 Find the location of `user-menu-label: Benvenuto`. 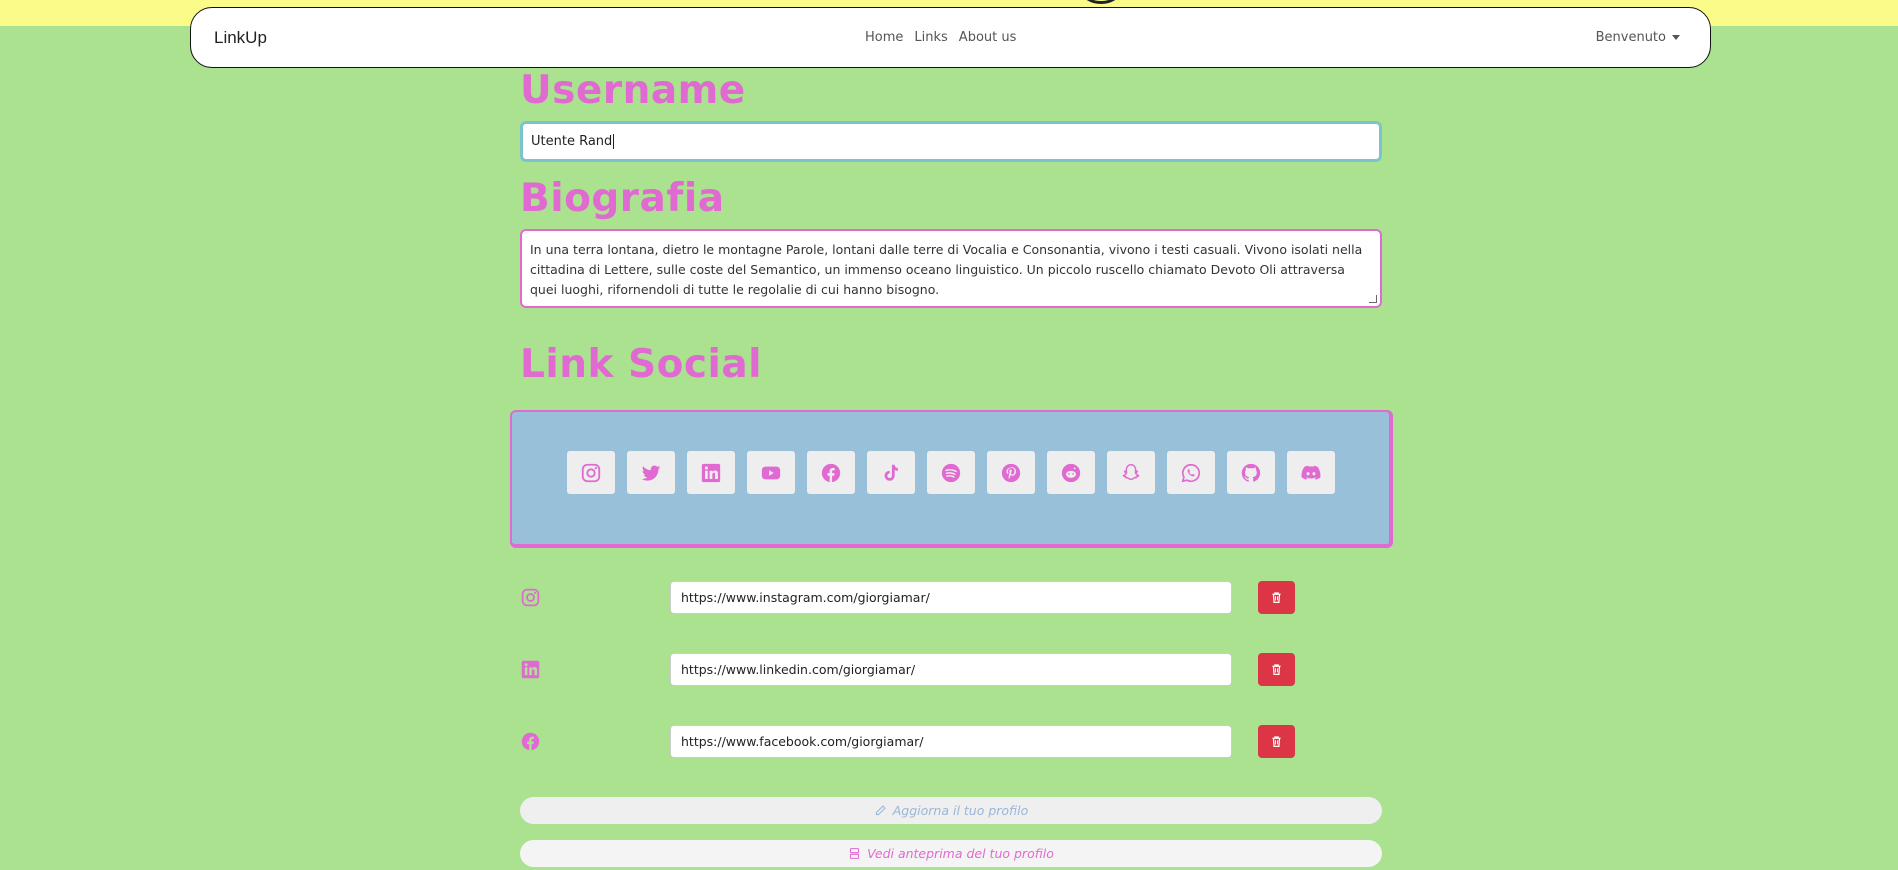

user-menu-label: Benvenuto is located at coordinates (1630, 37).